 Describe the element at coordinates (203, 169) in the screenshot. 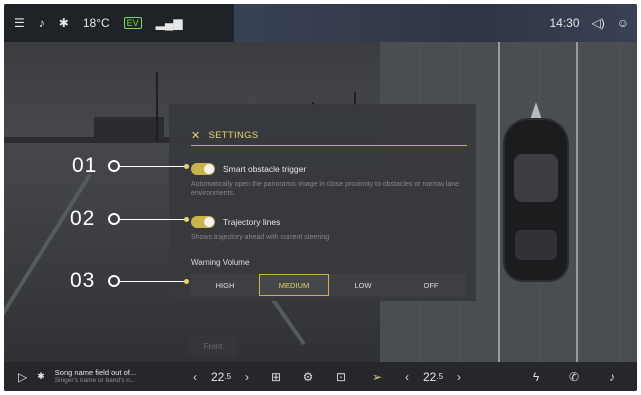

I see `smart-obstacle-toggle` at that location.